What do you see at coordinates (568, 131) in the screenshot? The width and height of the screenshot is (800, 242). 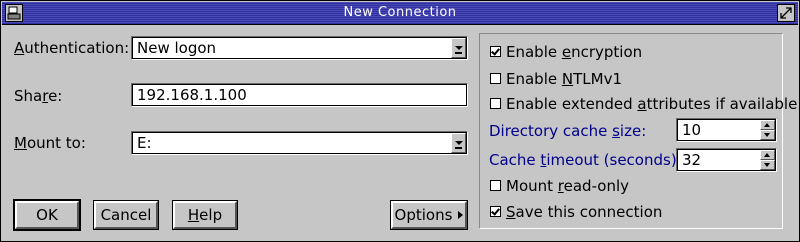 I see `directory-cache-size-label: Directory cache size:` at bounding box center [568, 131].